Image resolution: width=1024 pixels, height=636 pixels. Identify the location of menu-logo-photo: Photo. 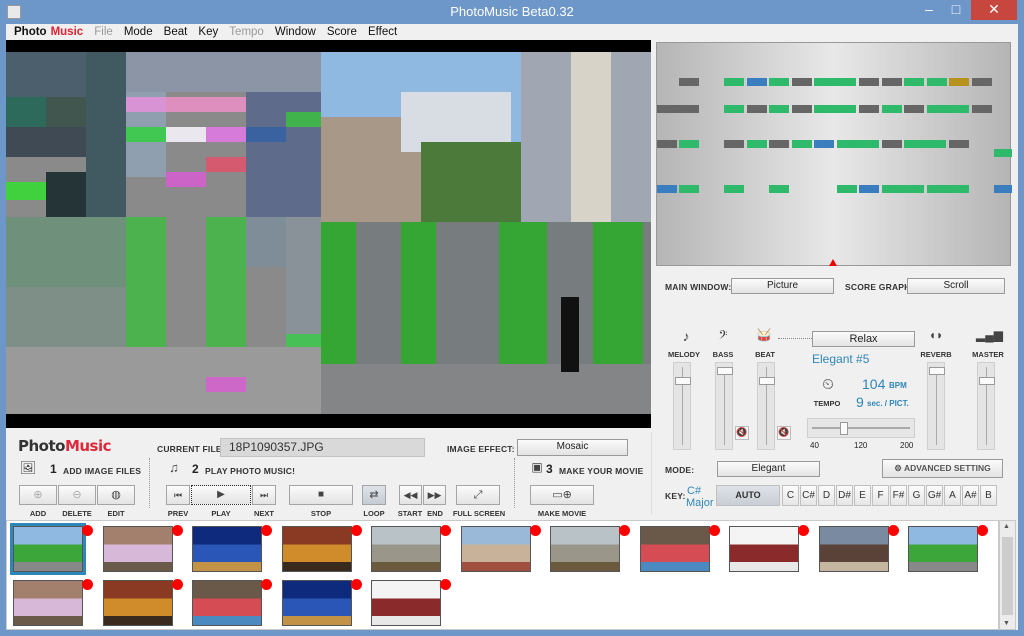
(30, 32).